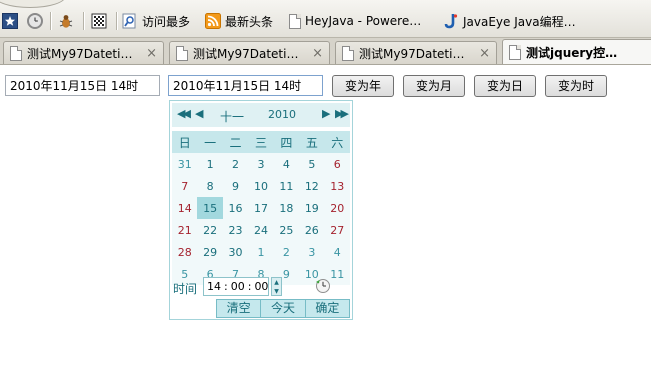 The image size is (651, 368). Describe the element at coordinates (327, 308) in the screenshot. I see `ok-button: 确定` at that location.